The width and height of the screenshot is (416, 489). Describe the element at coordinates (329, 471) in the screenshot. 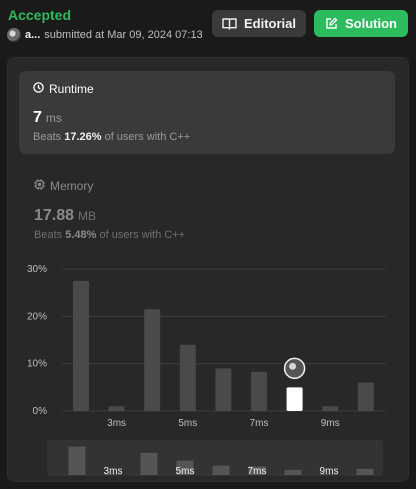

I see `mini-x-tick-label: 9ms` at that location.